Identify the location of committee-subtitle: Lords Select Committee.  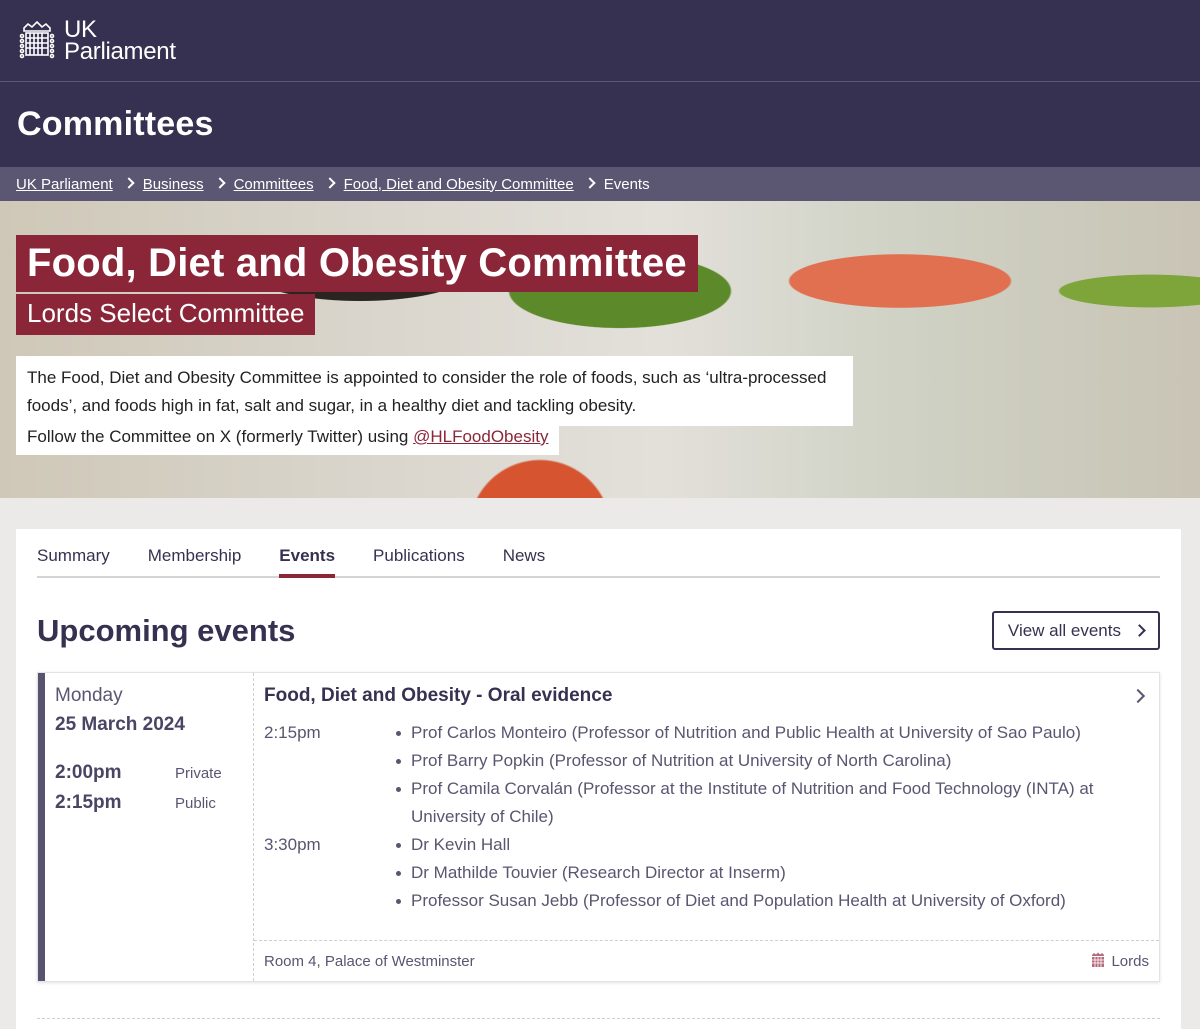
(166, 314).